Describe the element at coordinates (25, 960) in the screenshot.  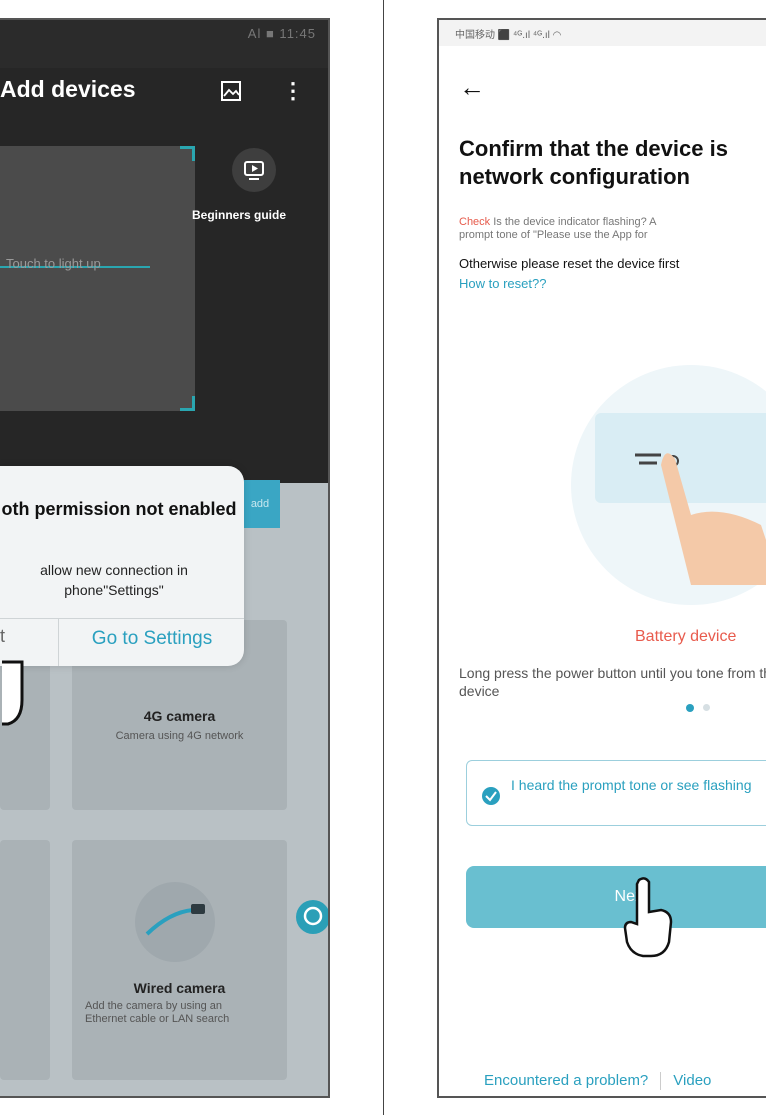
I see `device-card` at that location.